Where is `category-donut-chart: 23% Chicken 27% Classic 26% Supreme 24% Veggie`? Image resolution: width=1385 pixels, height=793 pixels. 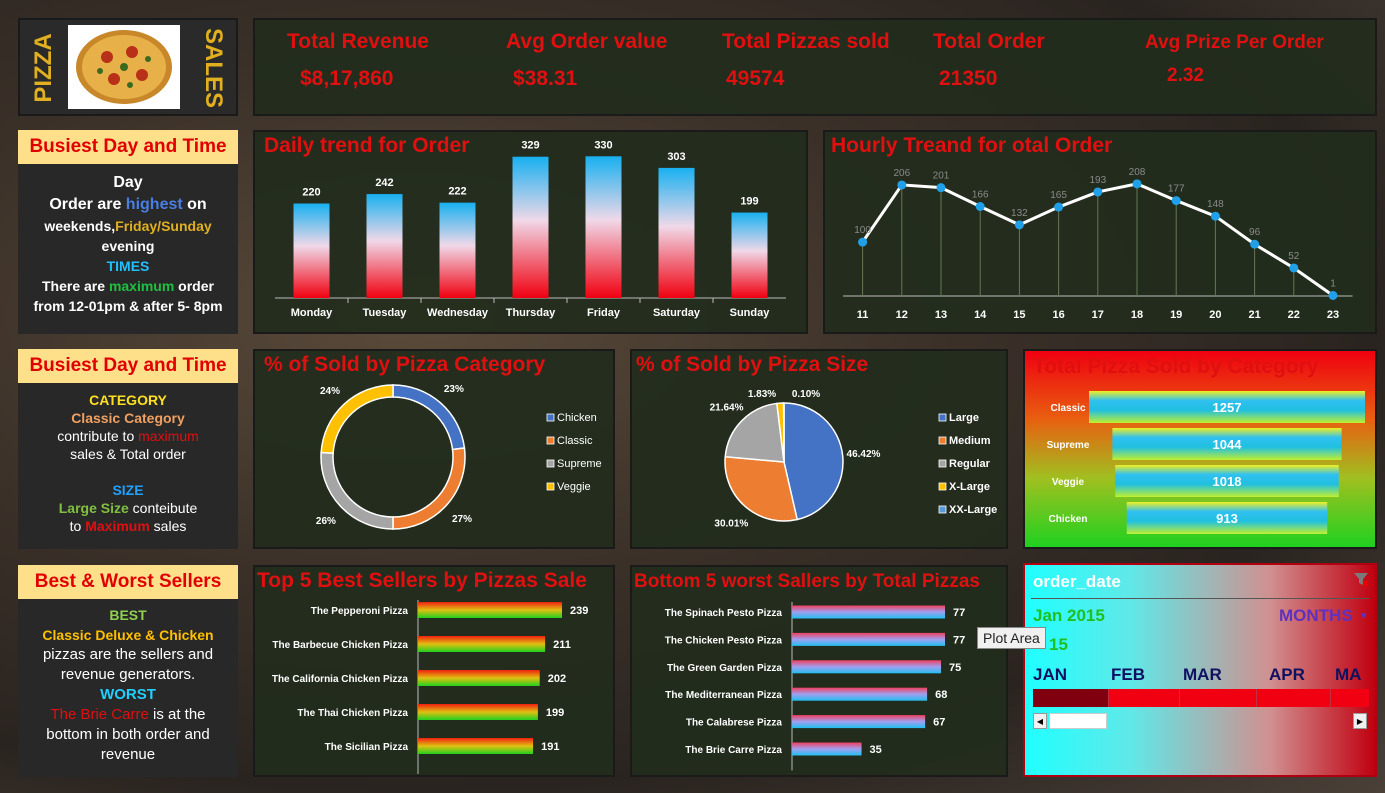
category-donut-chart: 23% Chicken 27% Classic 26% Supreme 24% Veggie is located at coordinates (434, 449).